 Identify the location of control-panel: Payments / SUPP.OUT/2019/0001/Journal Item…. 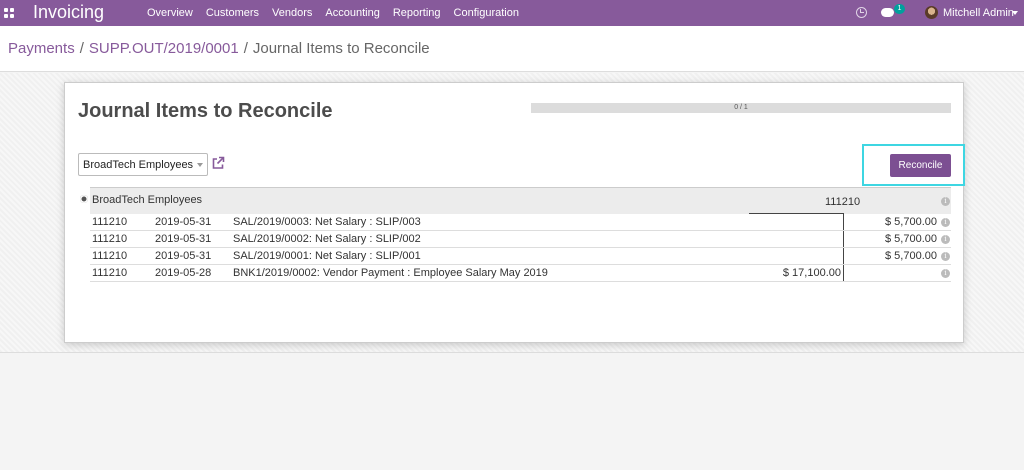
(512, 49).